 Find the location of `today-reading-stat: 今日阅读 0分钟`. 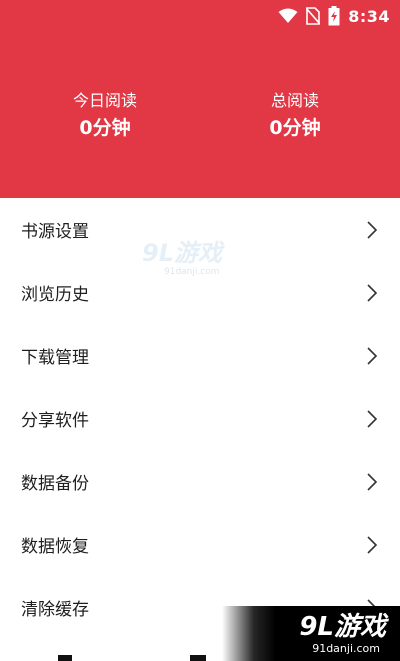

today-reading-stat: 今日阅读 0分钟 is located at coordinates (105, 116).